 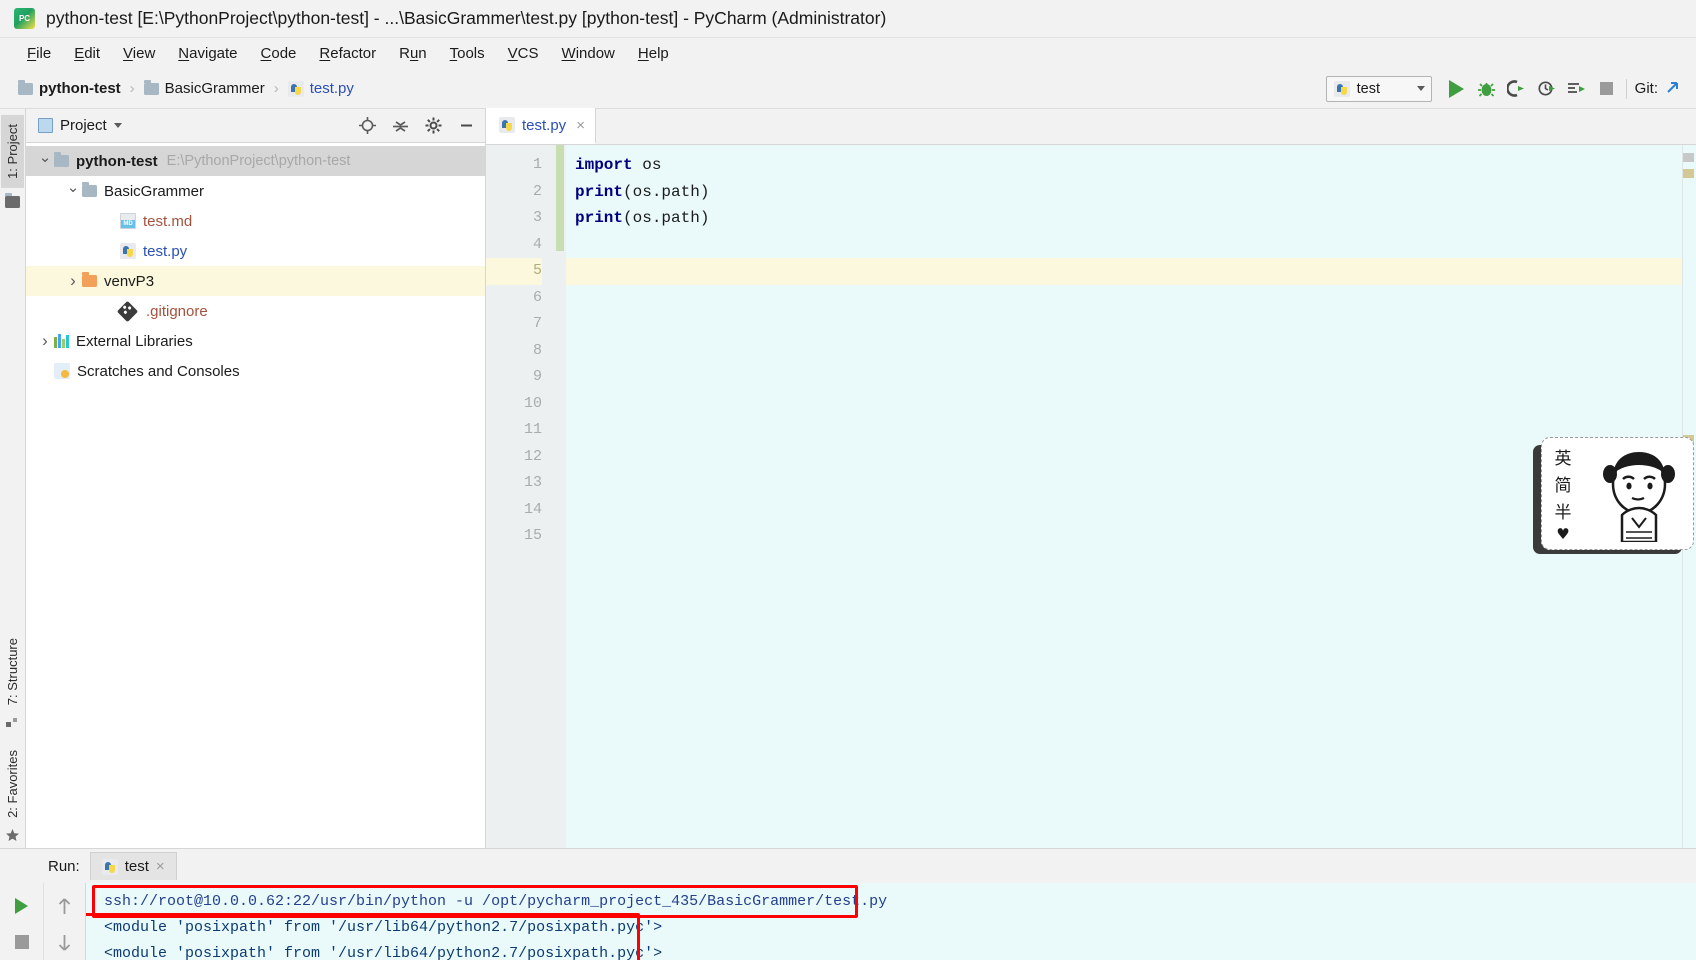 I want to click on git-update-icon, so click(x=1673, y=89).